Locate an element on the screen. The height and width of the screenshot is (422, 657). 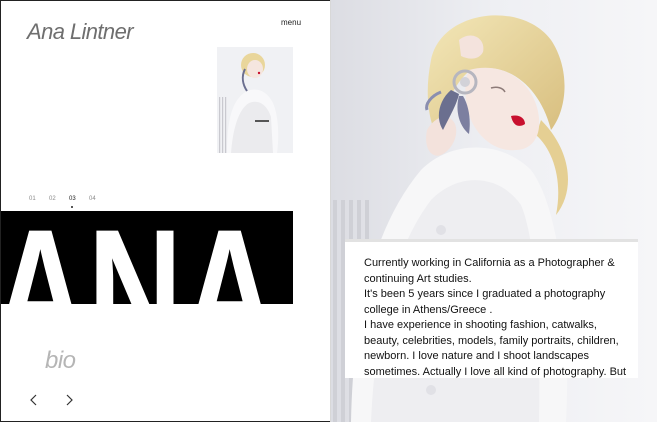
hero-word: ANA is located at coordinates (139, 257).